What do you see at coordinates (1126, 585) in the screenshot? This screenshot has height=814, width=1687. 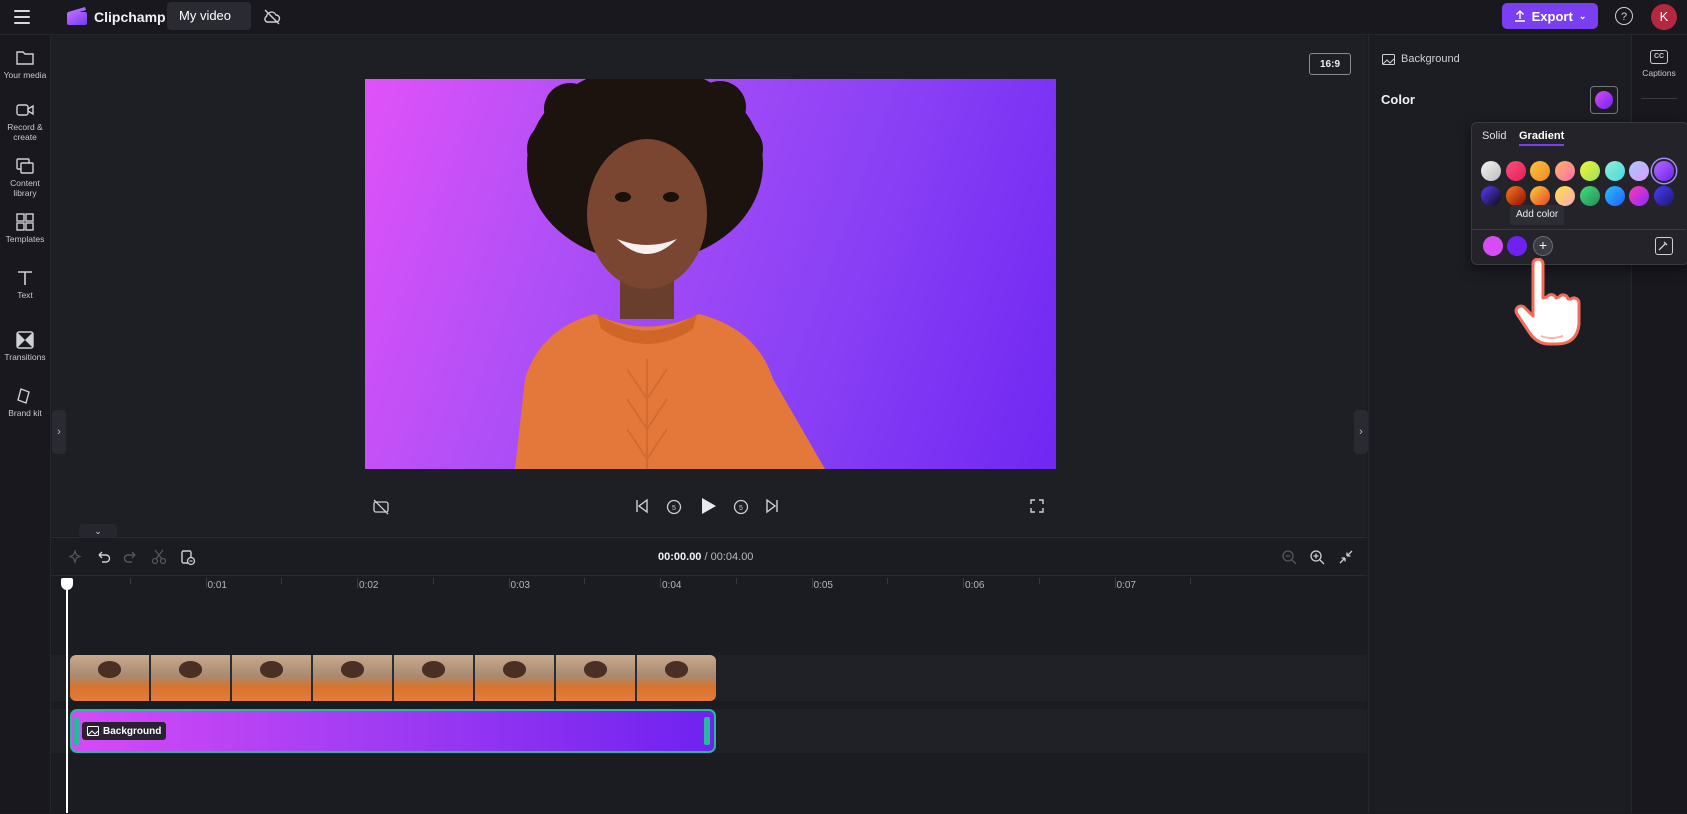 I see `ruler-tick-label: 0:07` at bounding box center [1126, 585].